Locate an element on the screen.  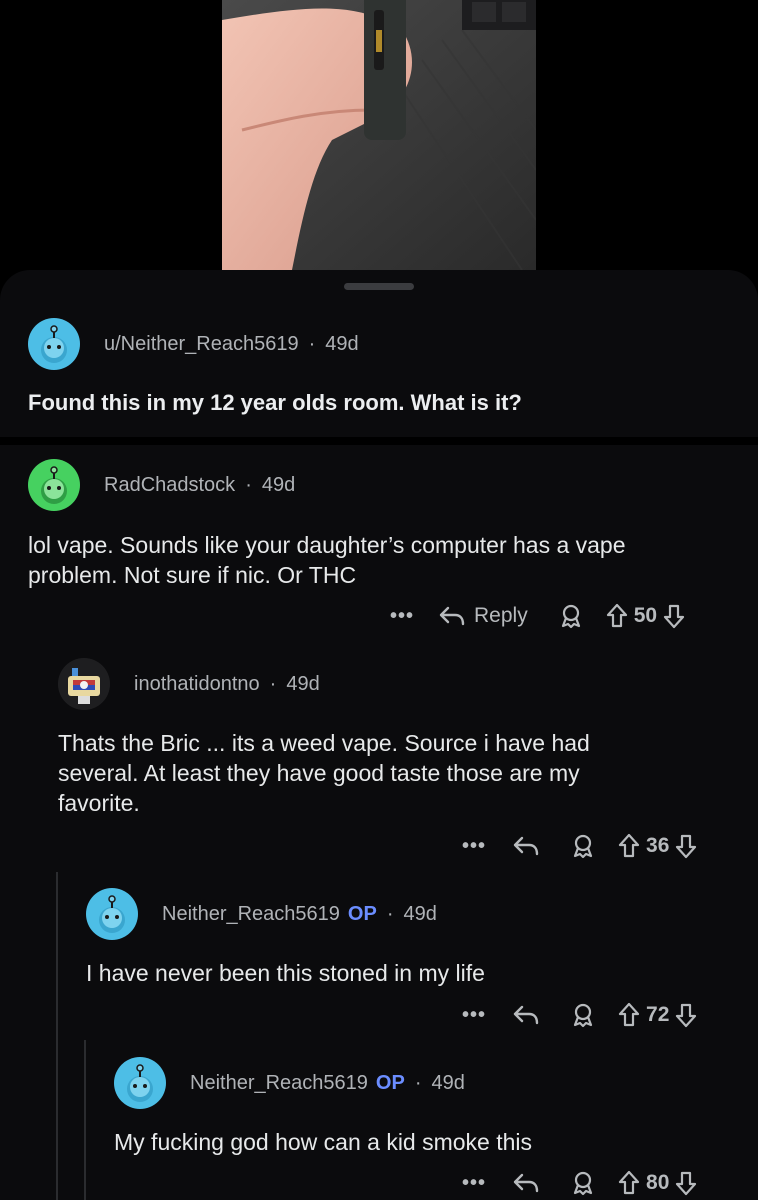
comment-actions: ••• Reply 50 is located at coordinates (537, 616).